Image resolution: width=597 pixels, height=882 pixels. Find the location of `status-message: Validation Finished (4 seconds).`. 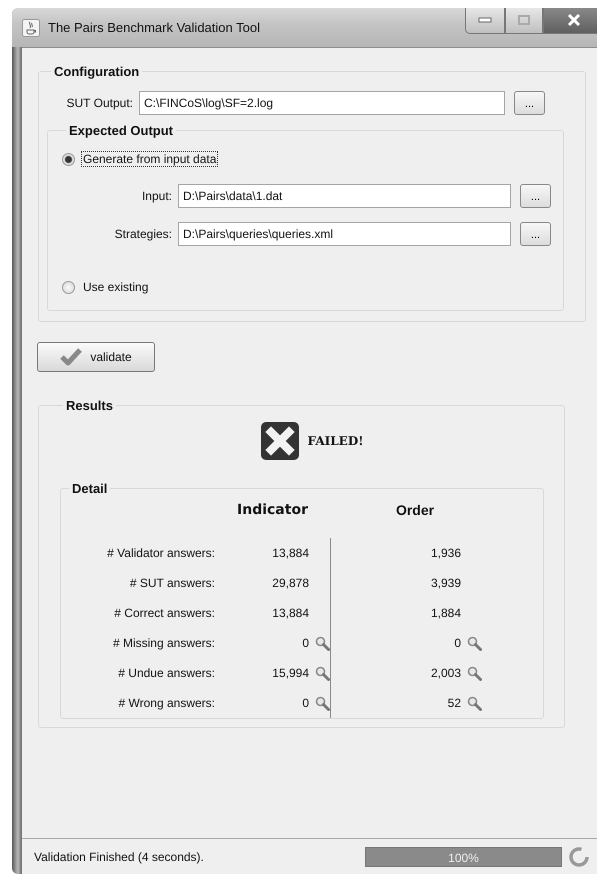

status-message: Validation Finished (4 seconds). is located at coordinates (119, 857).